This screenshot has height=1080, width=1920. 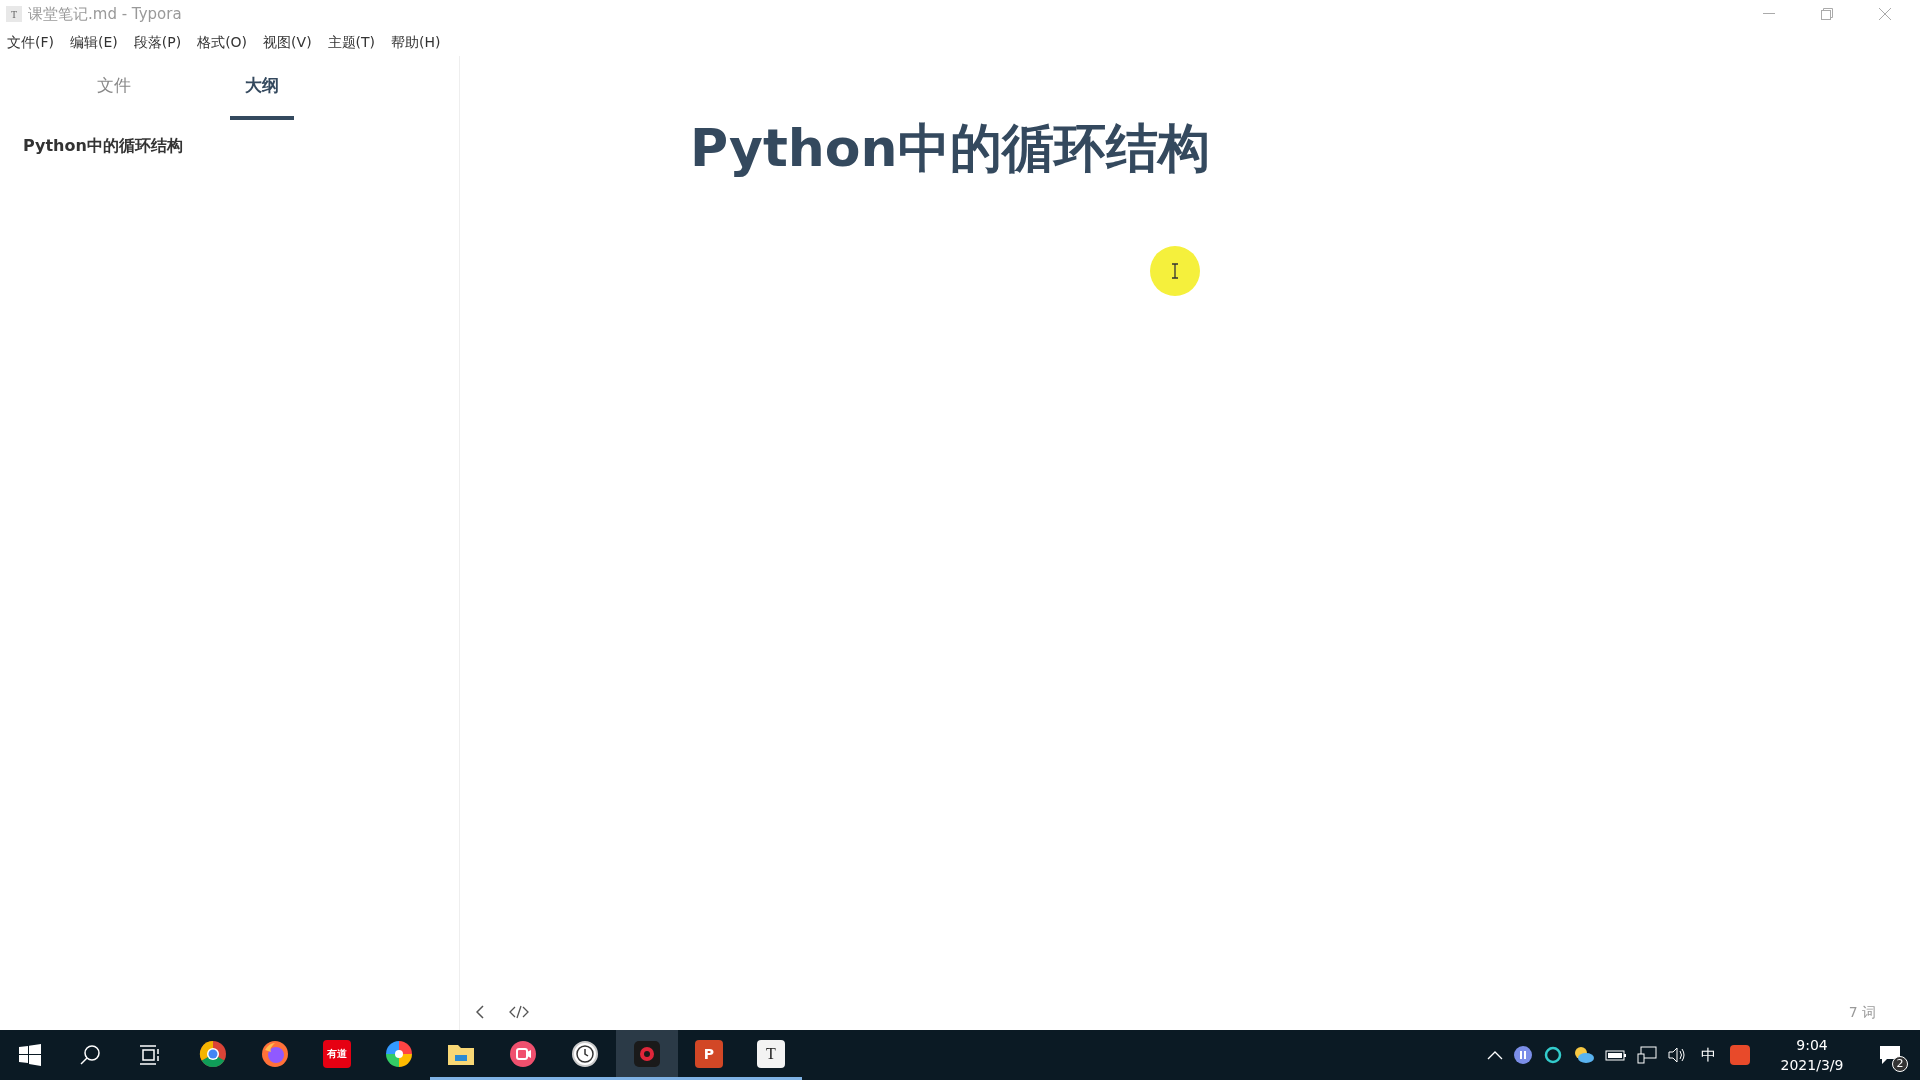 I want to click on sidebar-tab: 文件, so click(x=114, y=88).